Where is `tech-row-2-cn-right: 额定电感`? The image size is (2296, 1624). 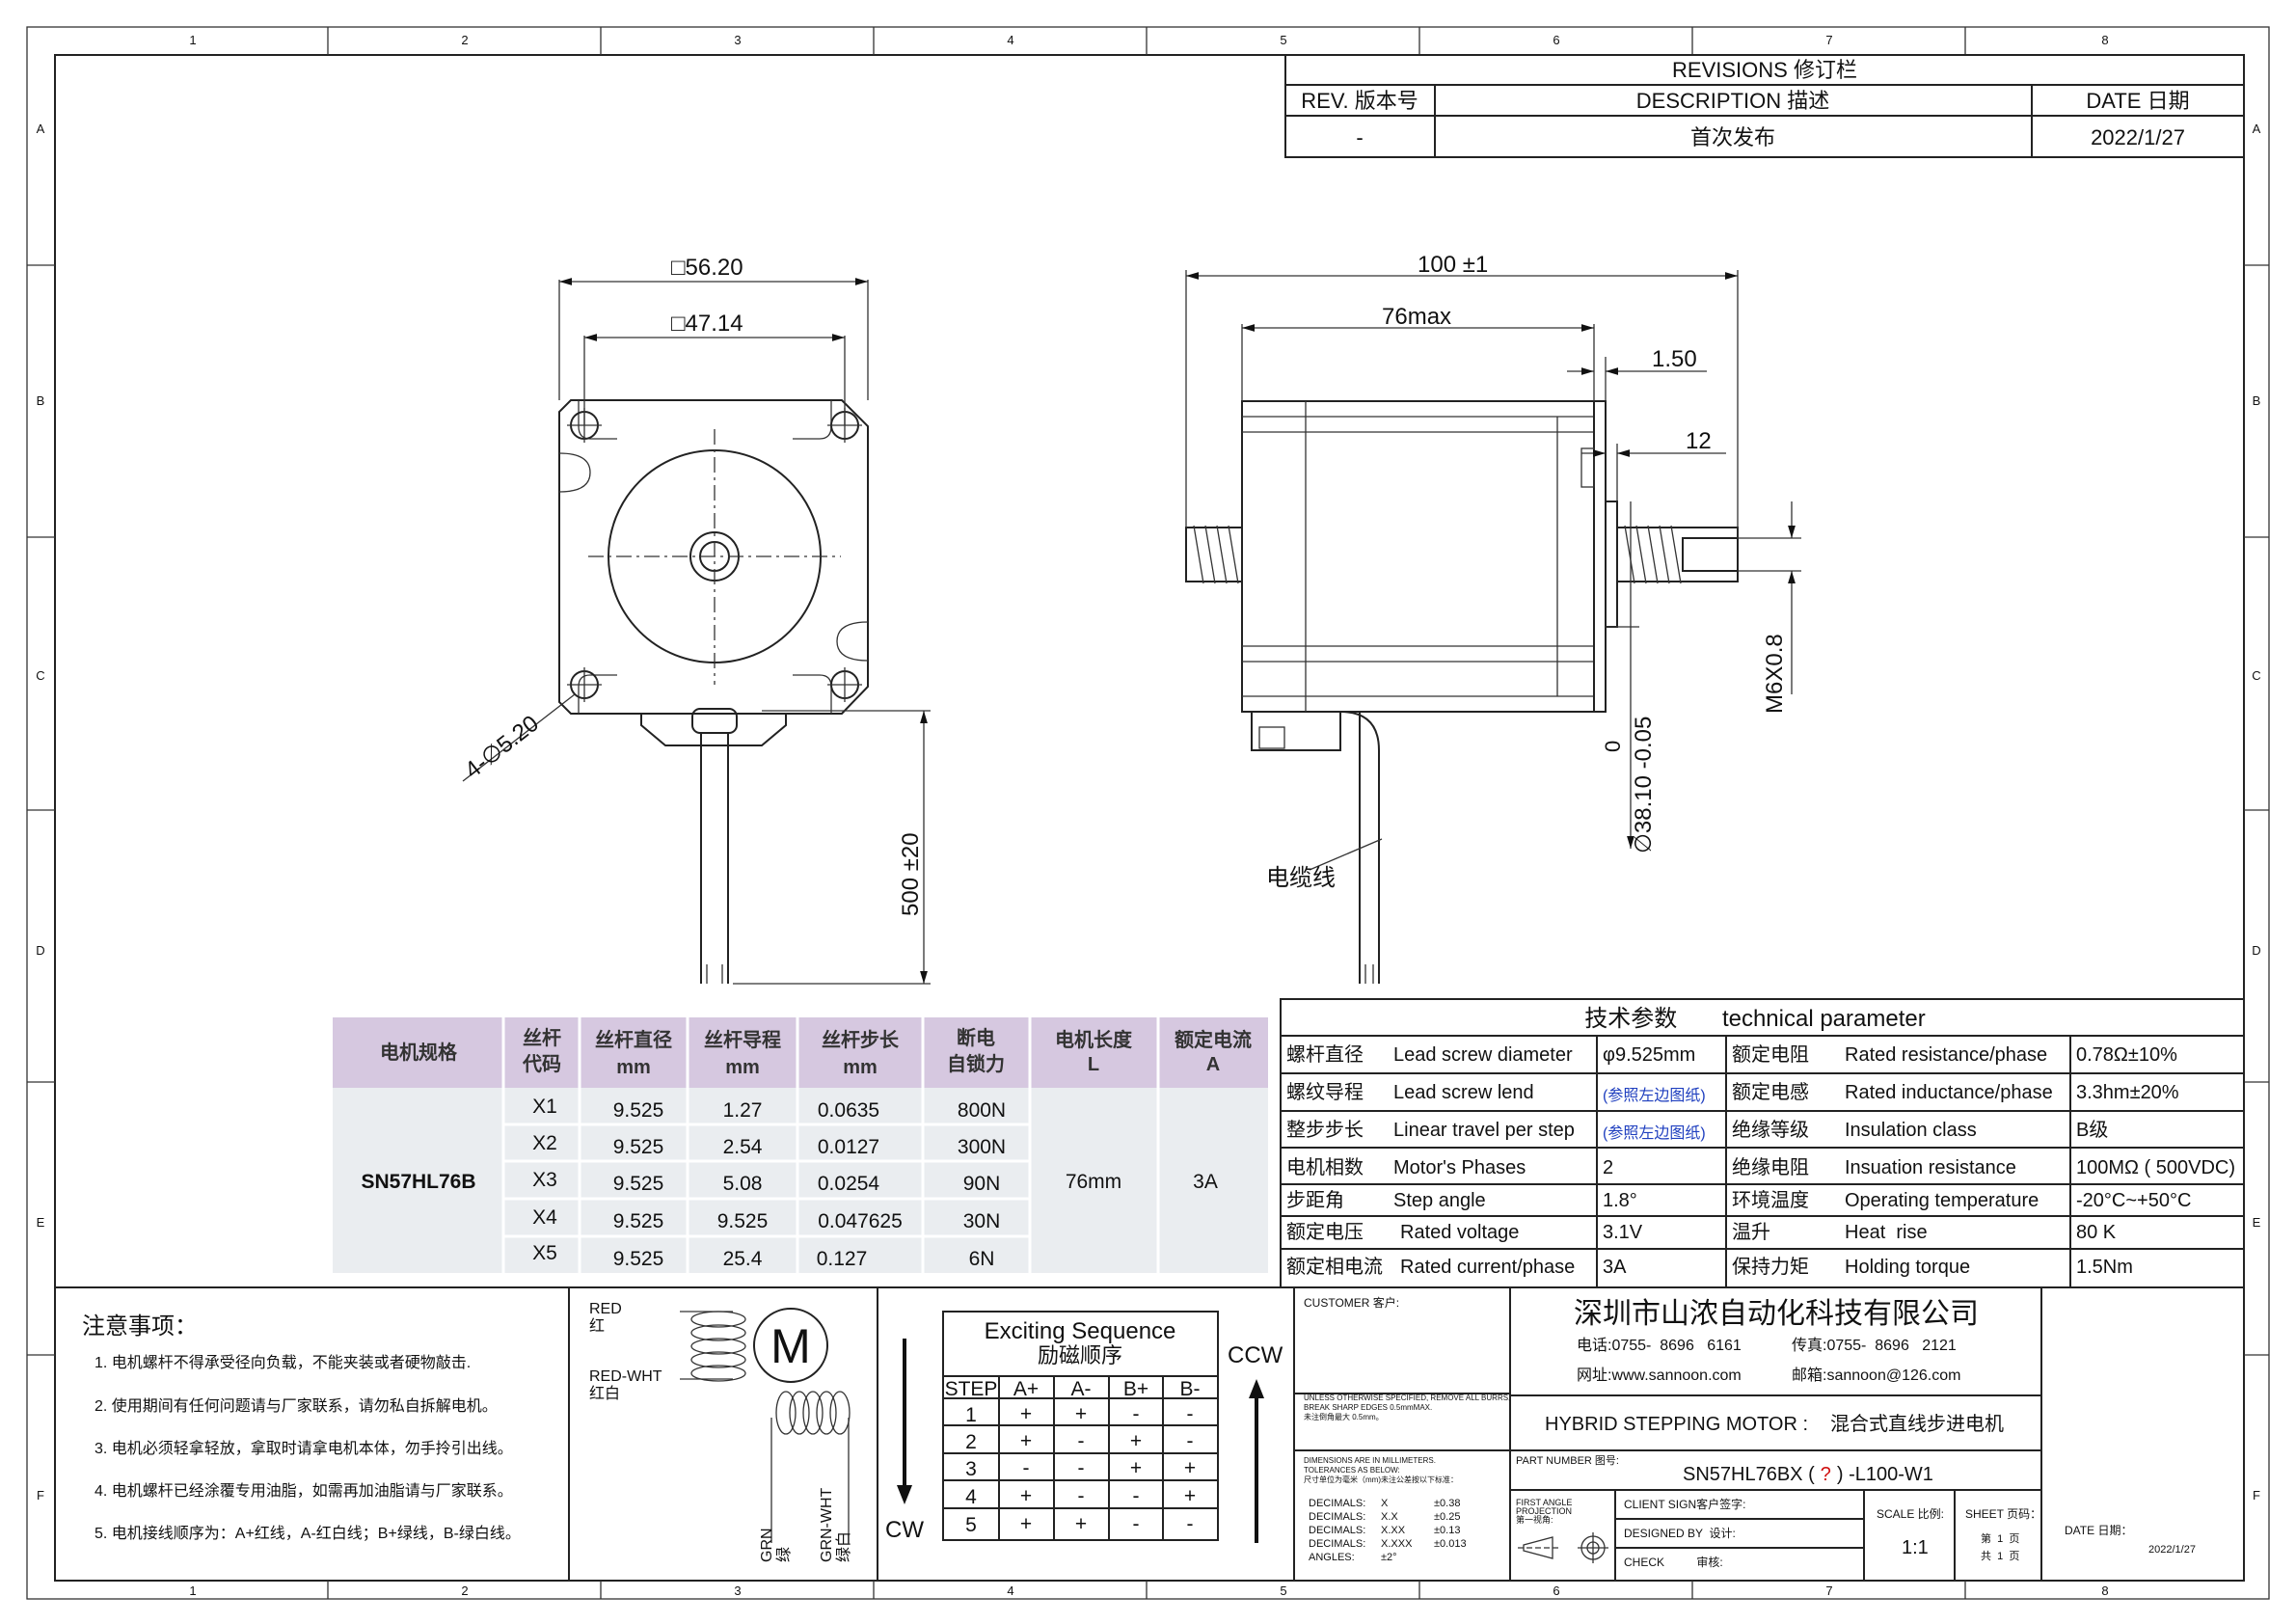 tech-row-2-cn-right: 额定电感 is located at coordinates (1770, 1092).